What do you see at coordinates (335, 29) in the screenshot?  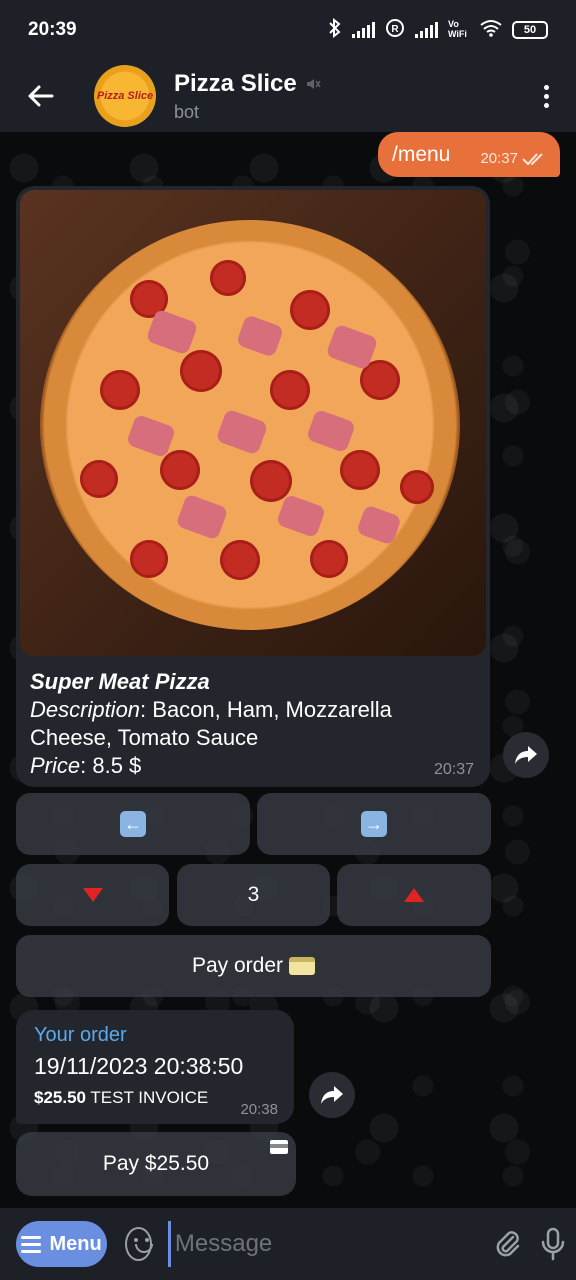 I see `bluetooth-icon` at bounding box center [335, 29].